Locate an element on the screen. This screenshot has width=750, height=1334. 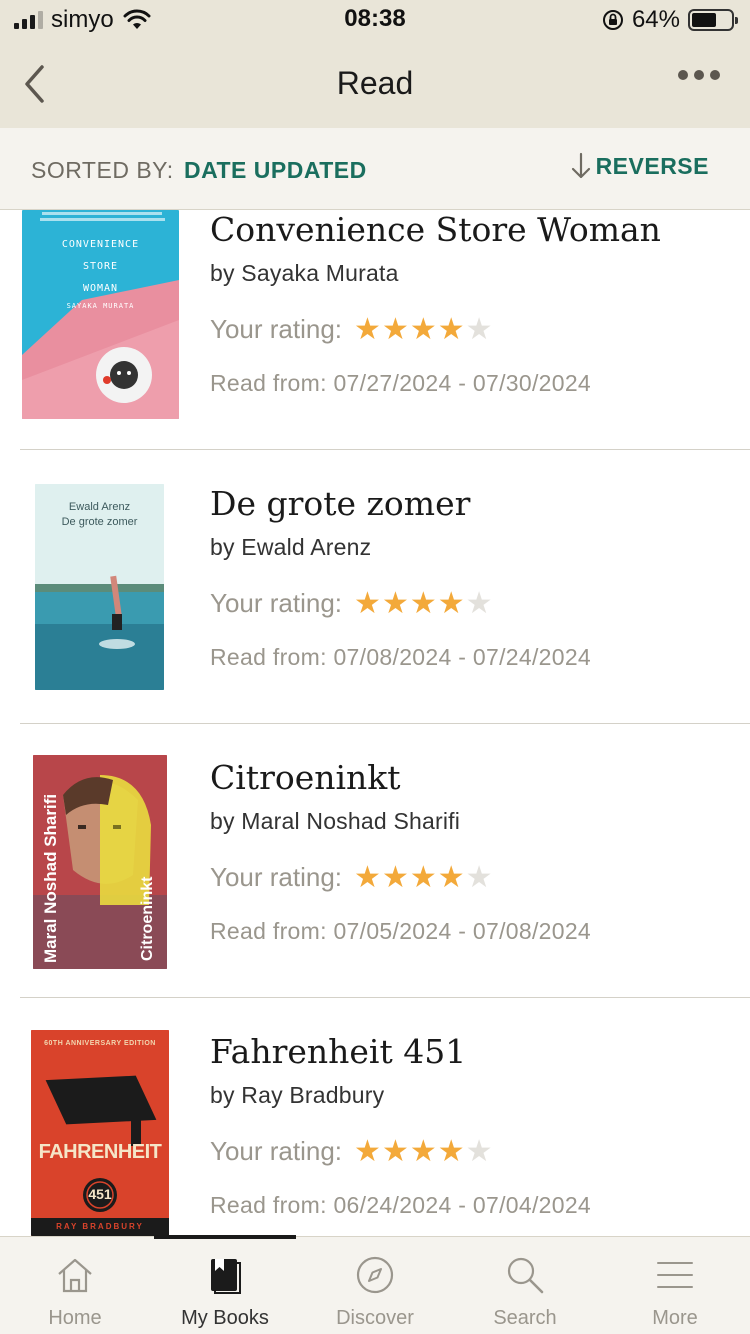
more-options-button is located at coordinates (699, 75).